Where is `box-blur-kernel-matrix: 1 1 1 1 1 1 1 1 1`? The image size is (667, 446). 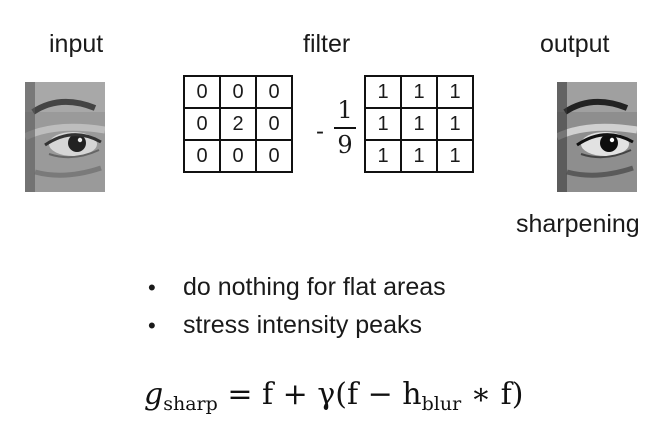
box-blur-kernel-matrix: 1 1 1 1 1 1 1 1 1 is located at coordinates (419, 124).